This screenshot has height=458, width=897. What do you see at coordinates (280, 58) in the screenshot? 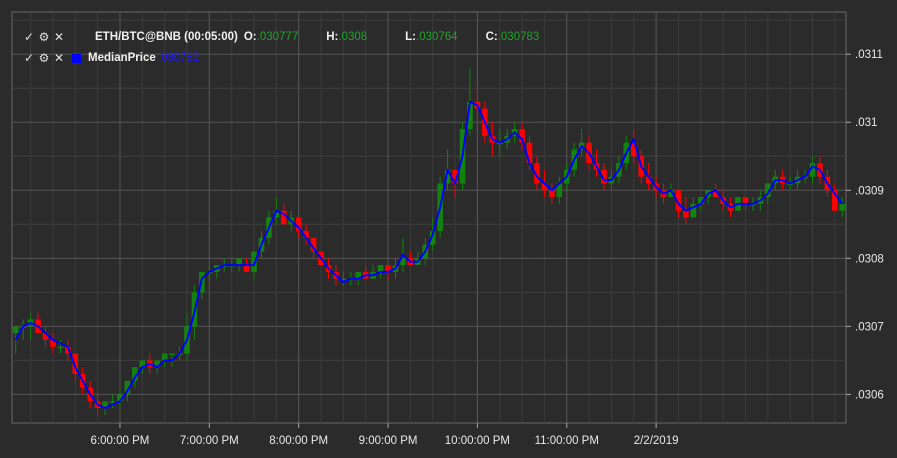
I see `legend-row-median: ✓ ⚙ ✕ MedianPrice .030782` at bounding box center [280, 58].